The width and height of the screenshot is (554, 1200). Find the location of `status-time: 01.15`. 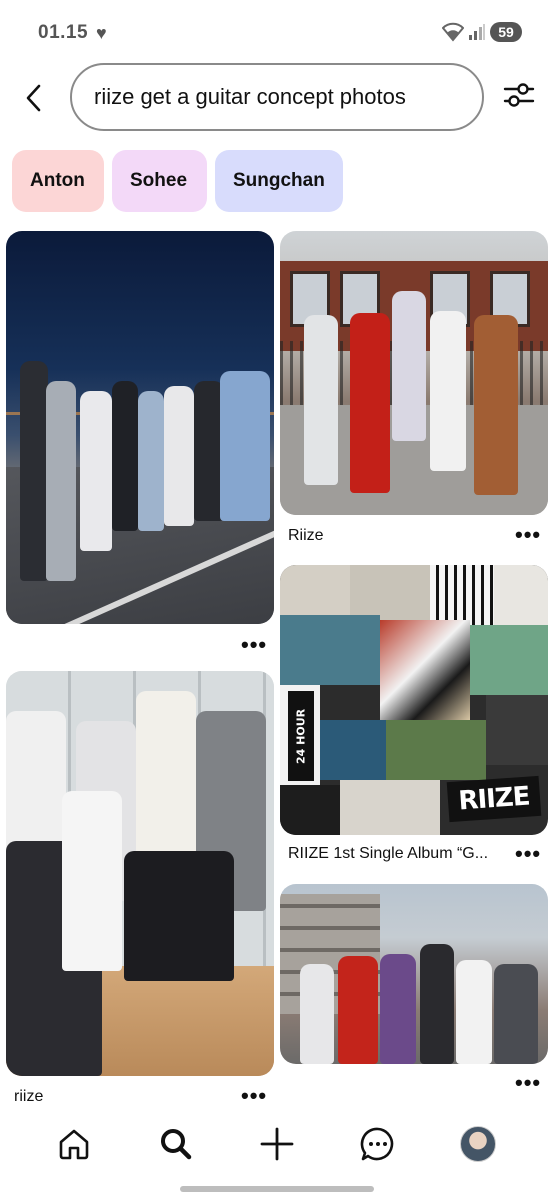

status-time: 01.15 is located at coordinates (63, 32).